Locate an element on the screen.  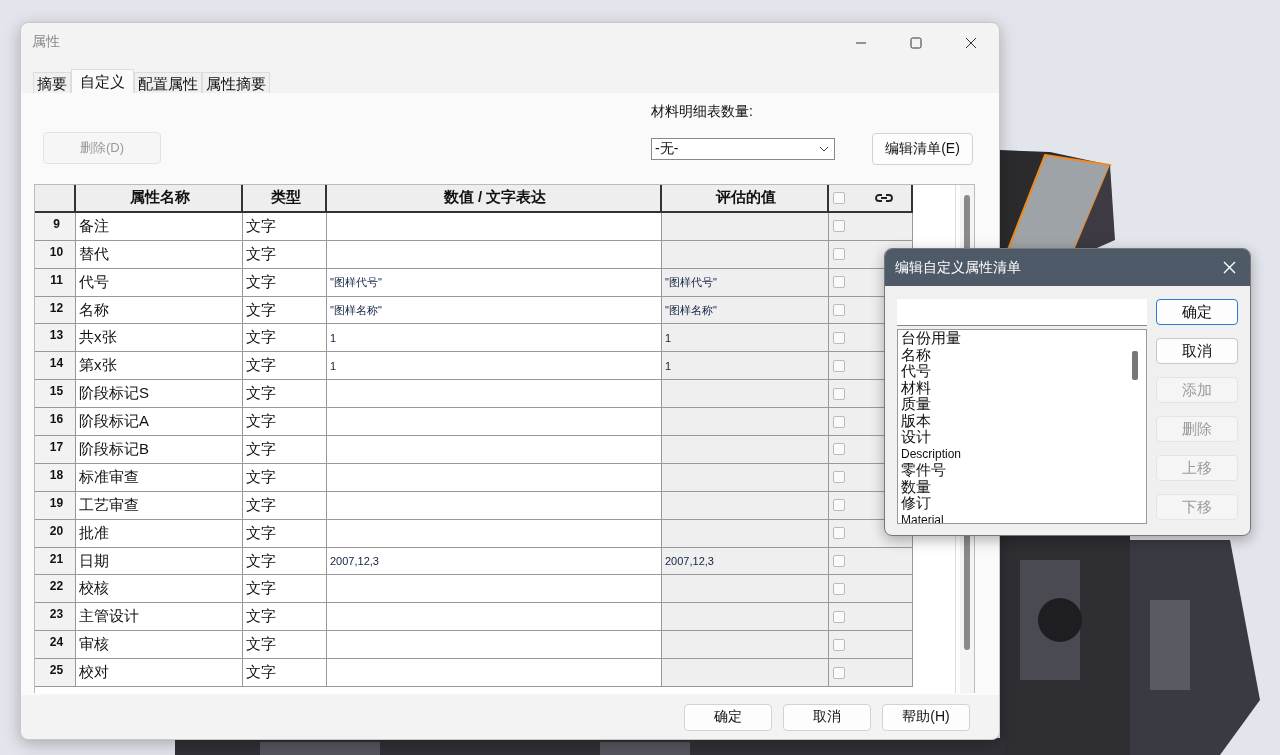
chevron-icon is located at coordinates (824, 149).